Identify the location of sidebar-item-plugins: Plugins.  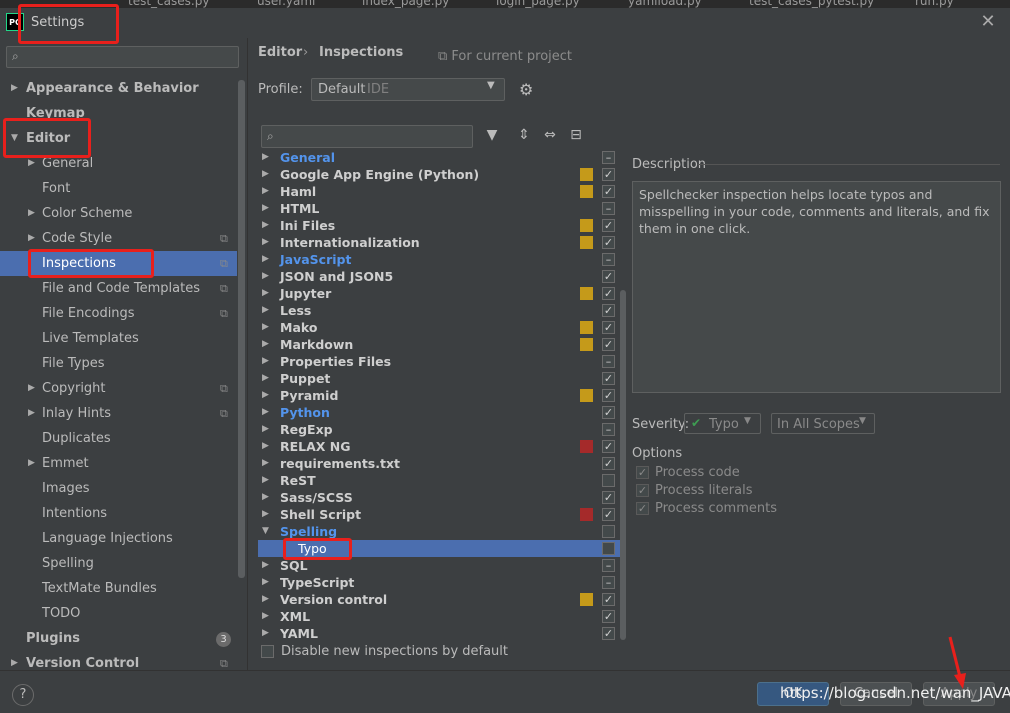
(53, 638).